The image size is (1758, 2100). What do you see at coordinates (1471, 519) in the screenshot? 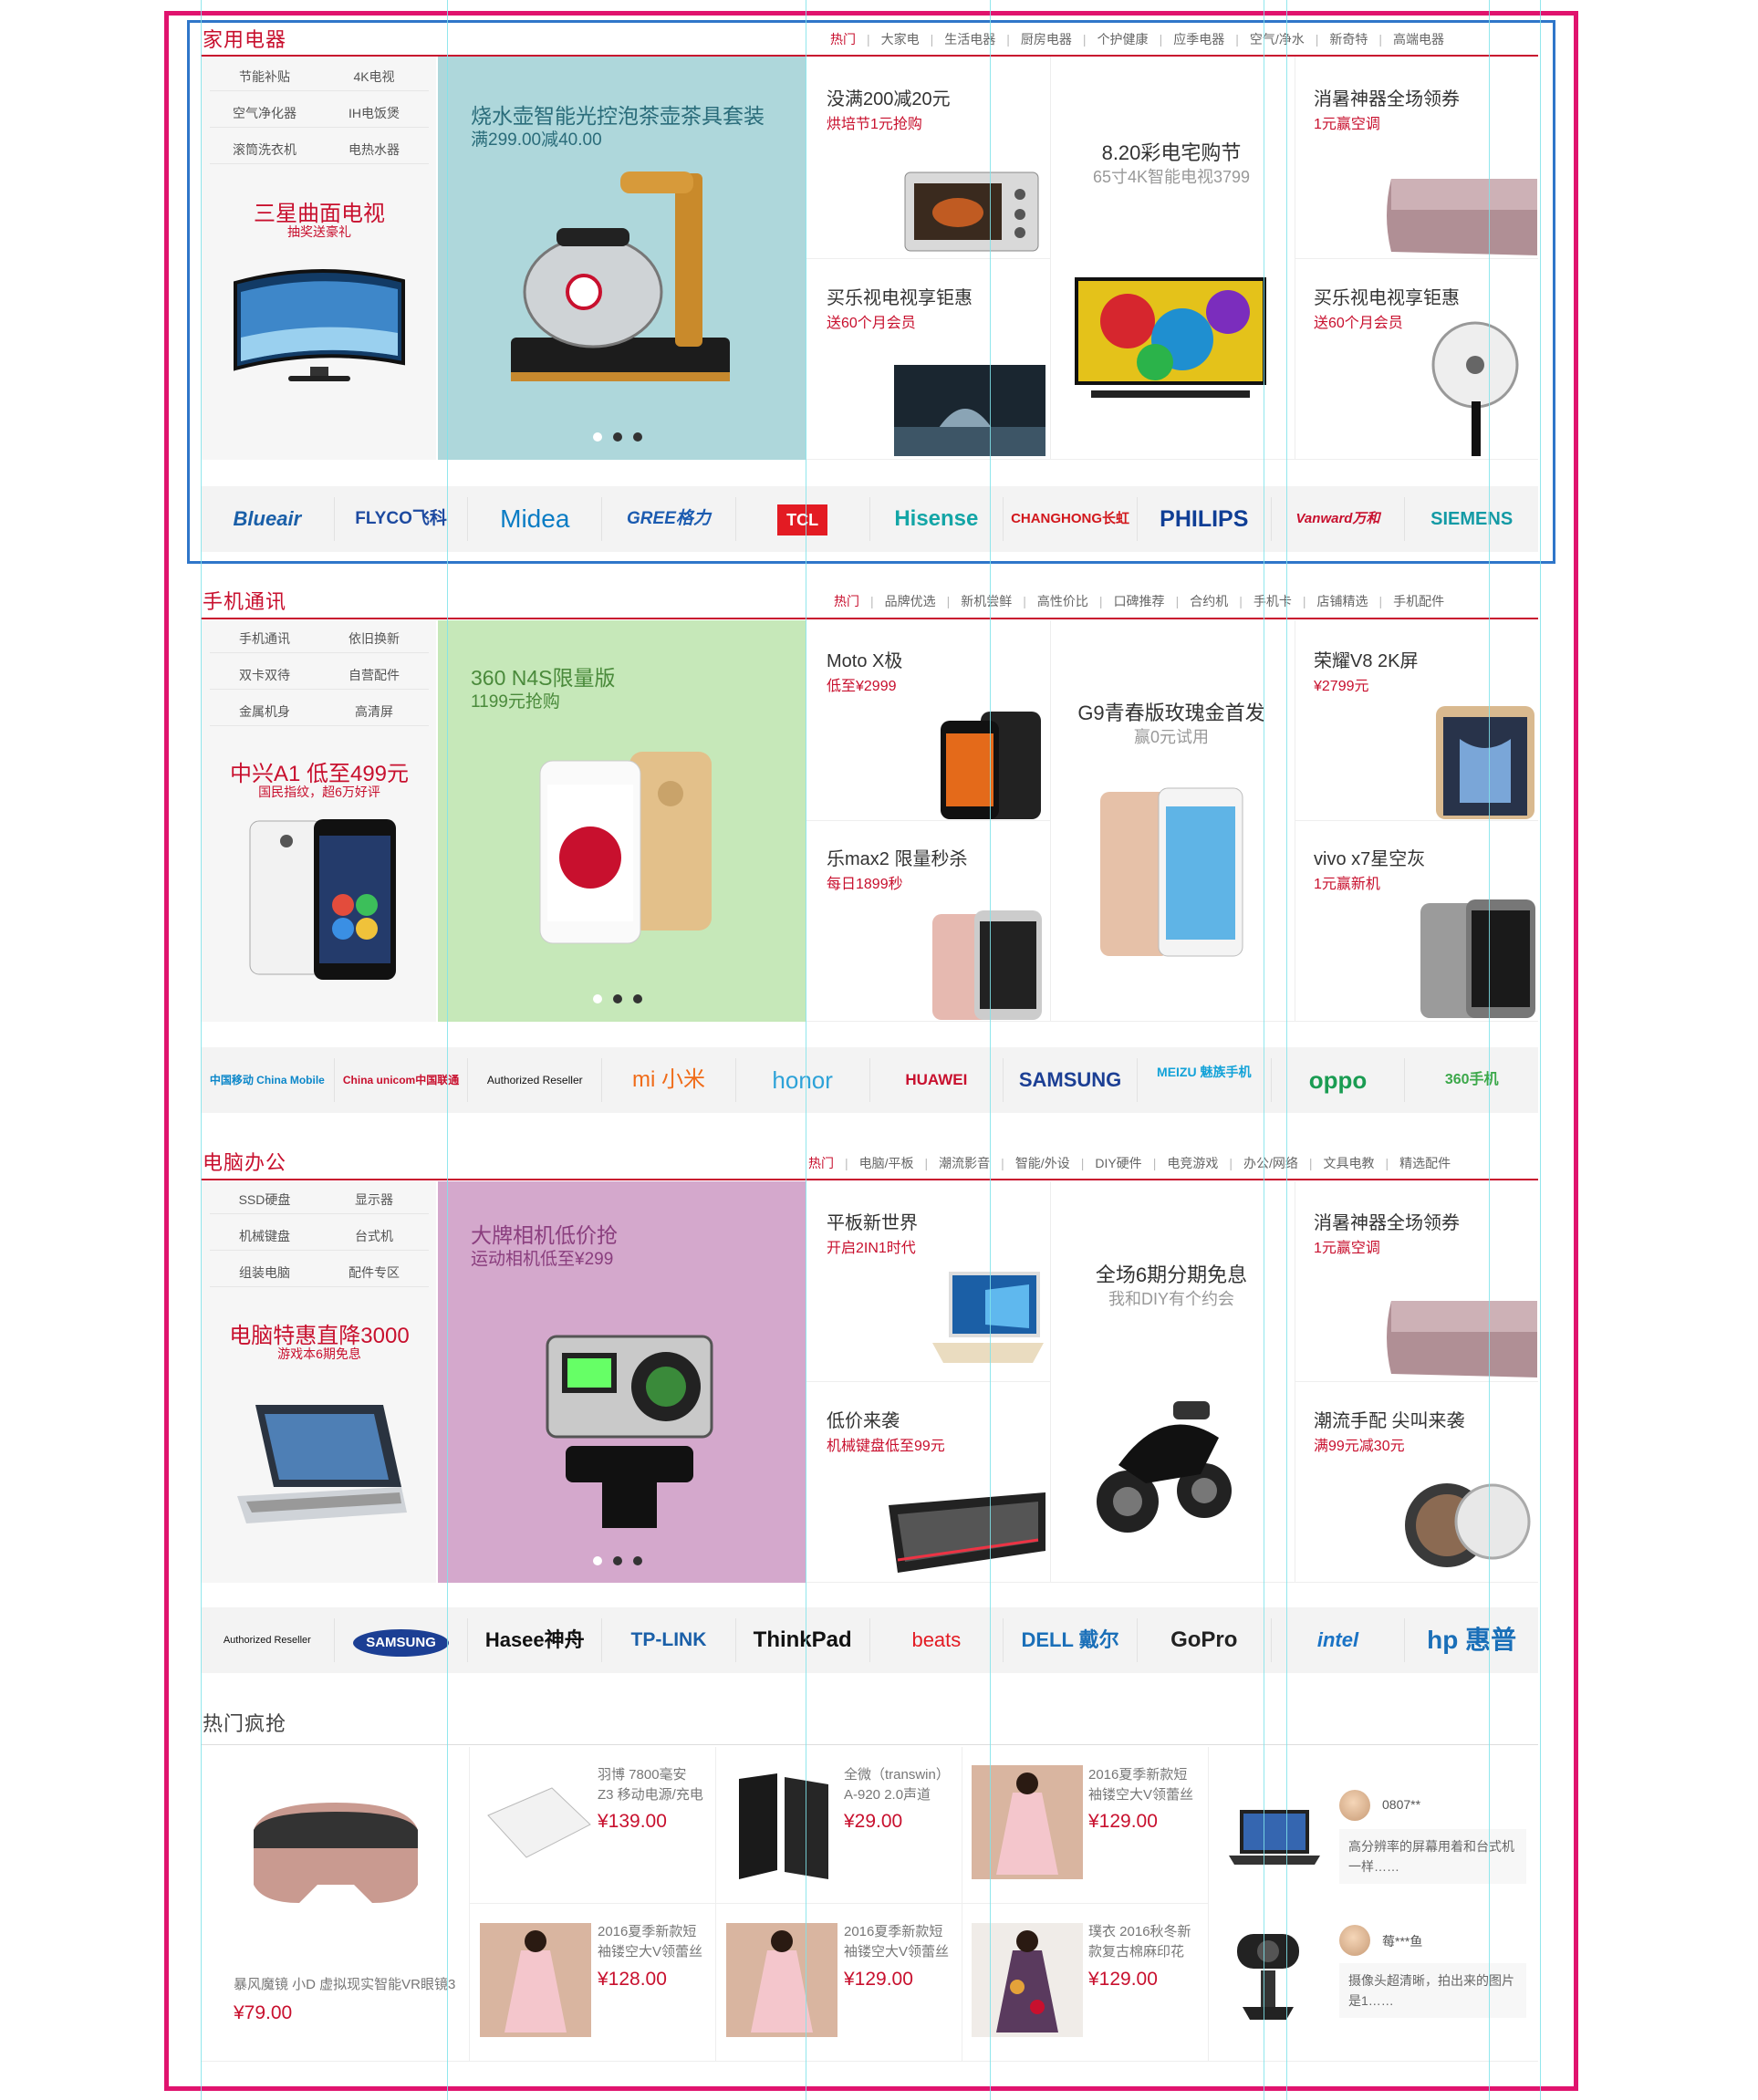
I see `brand-logo: SIEMENS` at bounding box center [1471, 519].